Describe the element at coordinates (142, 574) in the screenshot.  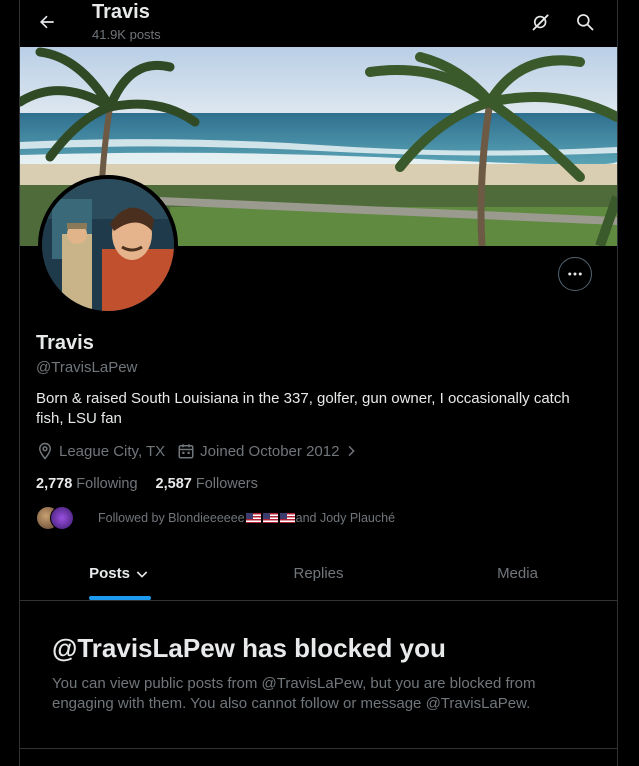
I see `chevron-down-icon` at that location.